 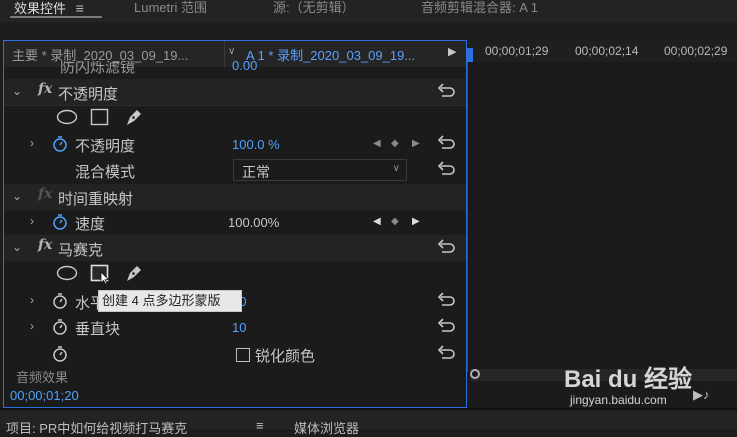 I want to click on opacity-section-row: ⌄ fx 不透明度, so click(x=235, y=92).